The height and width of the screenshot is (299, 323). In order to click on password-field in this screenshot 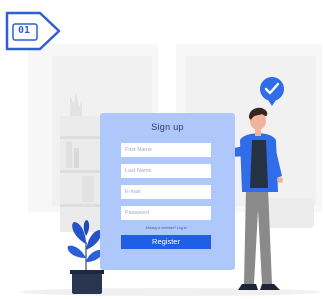, I will do `click(166, 213)`.